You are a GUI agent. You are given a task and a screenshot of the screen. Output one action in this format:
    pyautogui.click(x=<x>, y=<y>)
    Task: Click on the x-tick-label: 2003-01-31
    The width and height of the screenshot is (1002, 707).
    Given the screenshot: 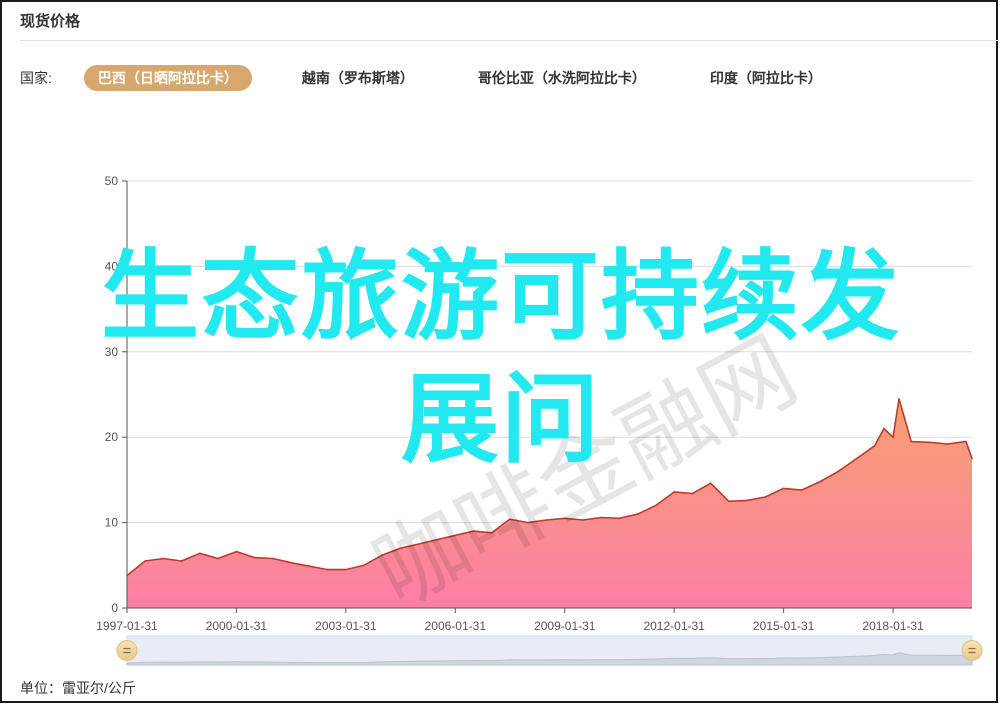 What is the action you would take?
    pyautogui.click(x=346, y=626)
    